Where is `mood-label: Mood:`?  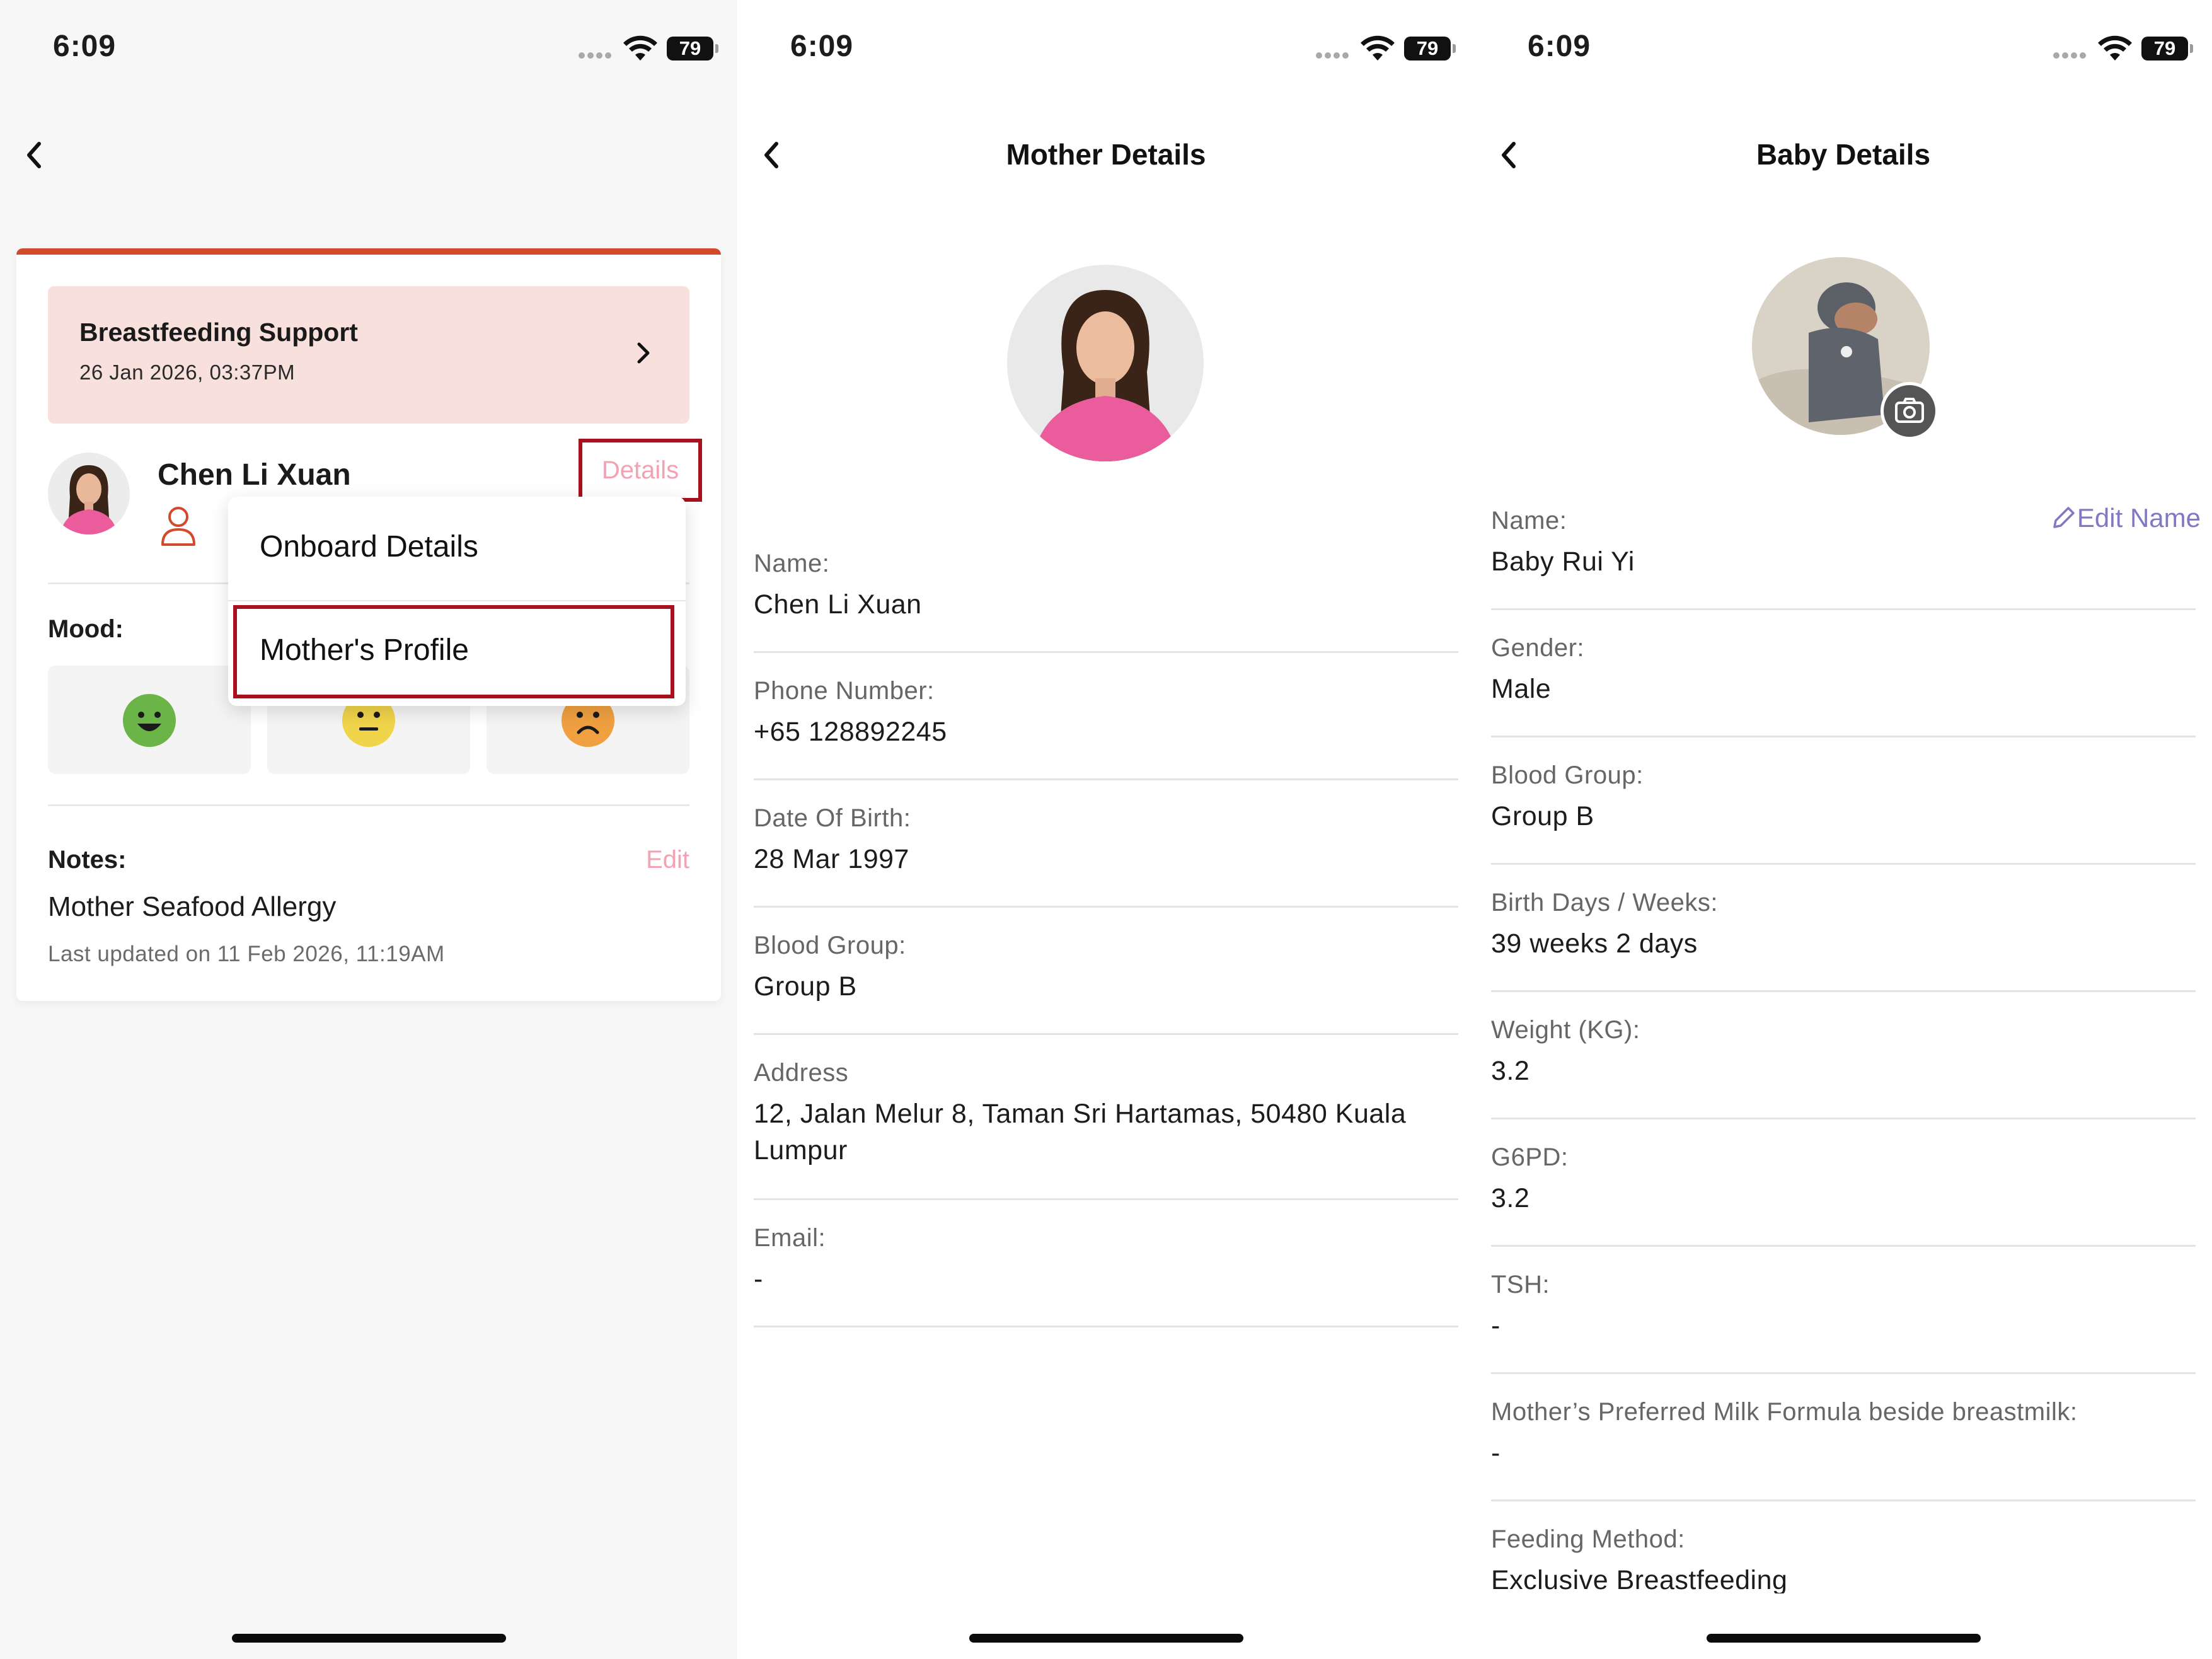 mood-label: Mood: is located at coordinates (86, 629).